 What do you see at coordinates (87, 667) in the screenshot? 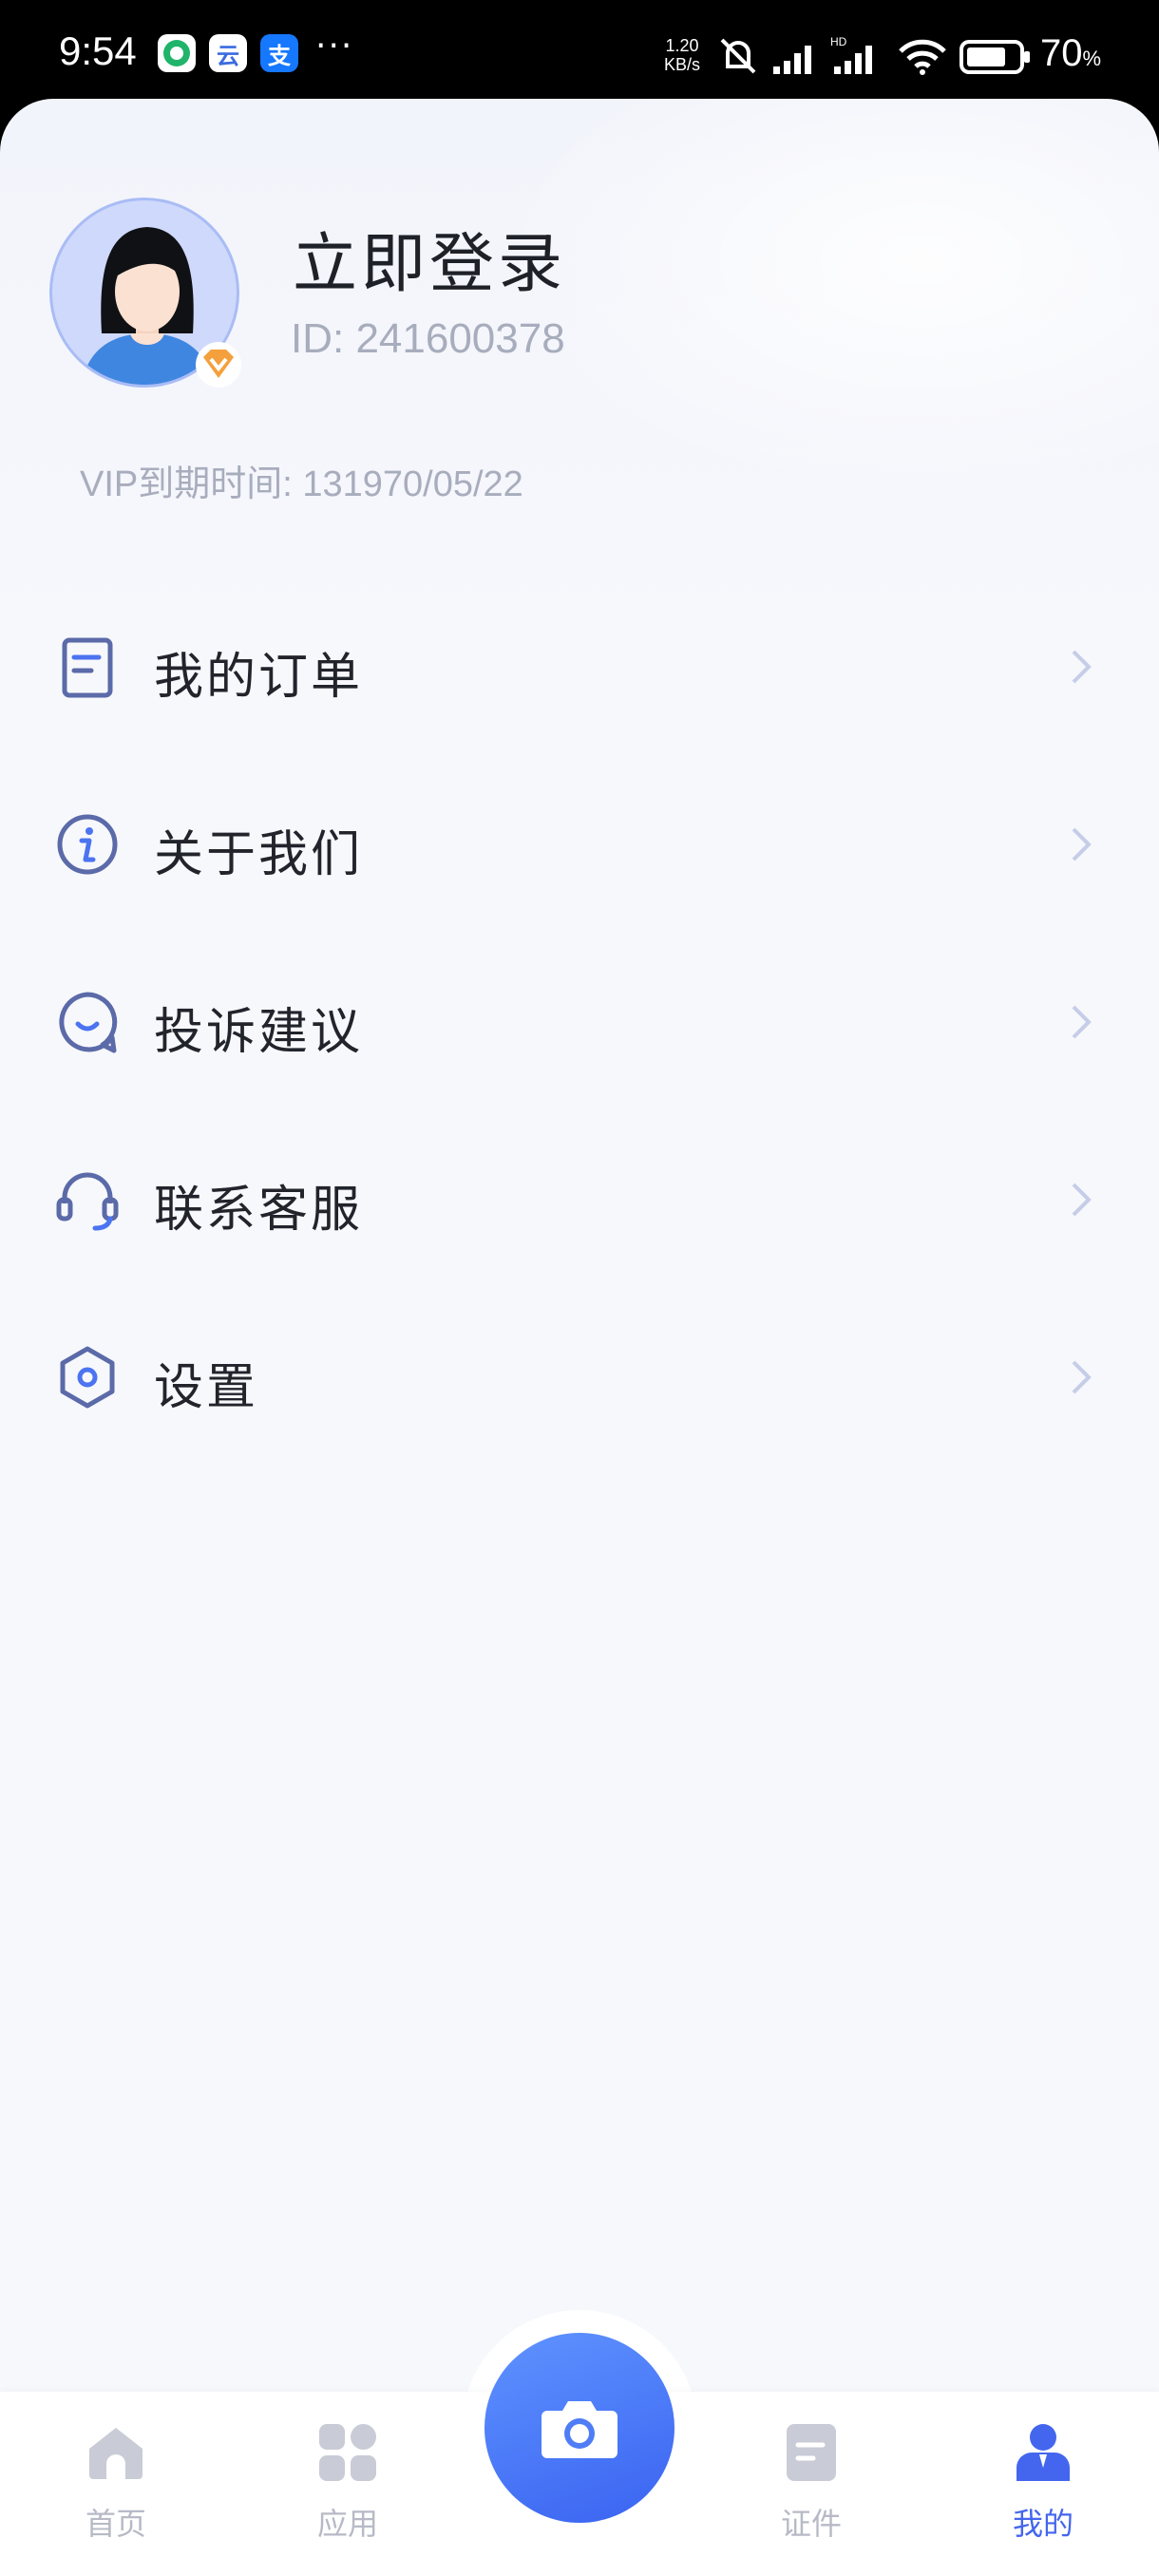
I see `order-list-icon` at bounding box center [87, 667].